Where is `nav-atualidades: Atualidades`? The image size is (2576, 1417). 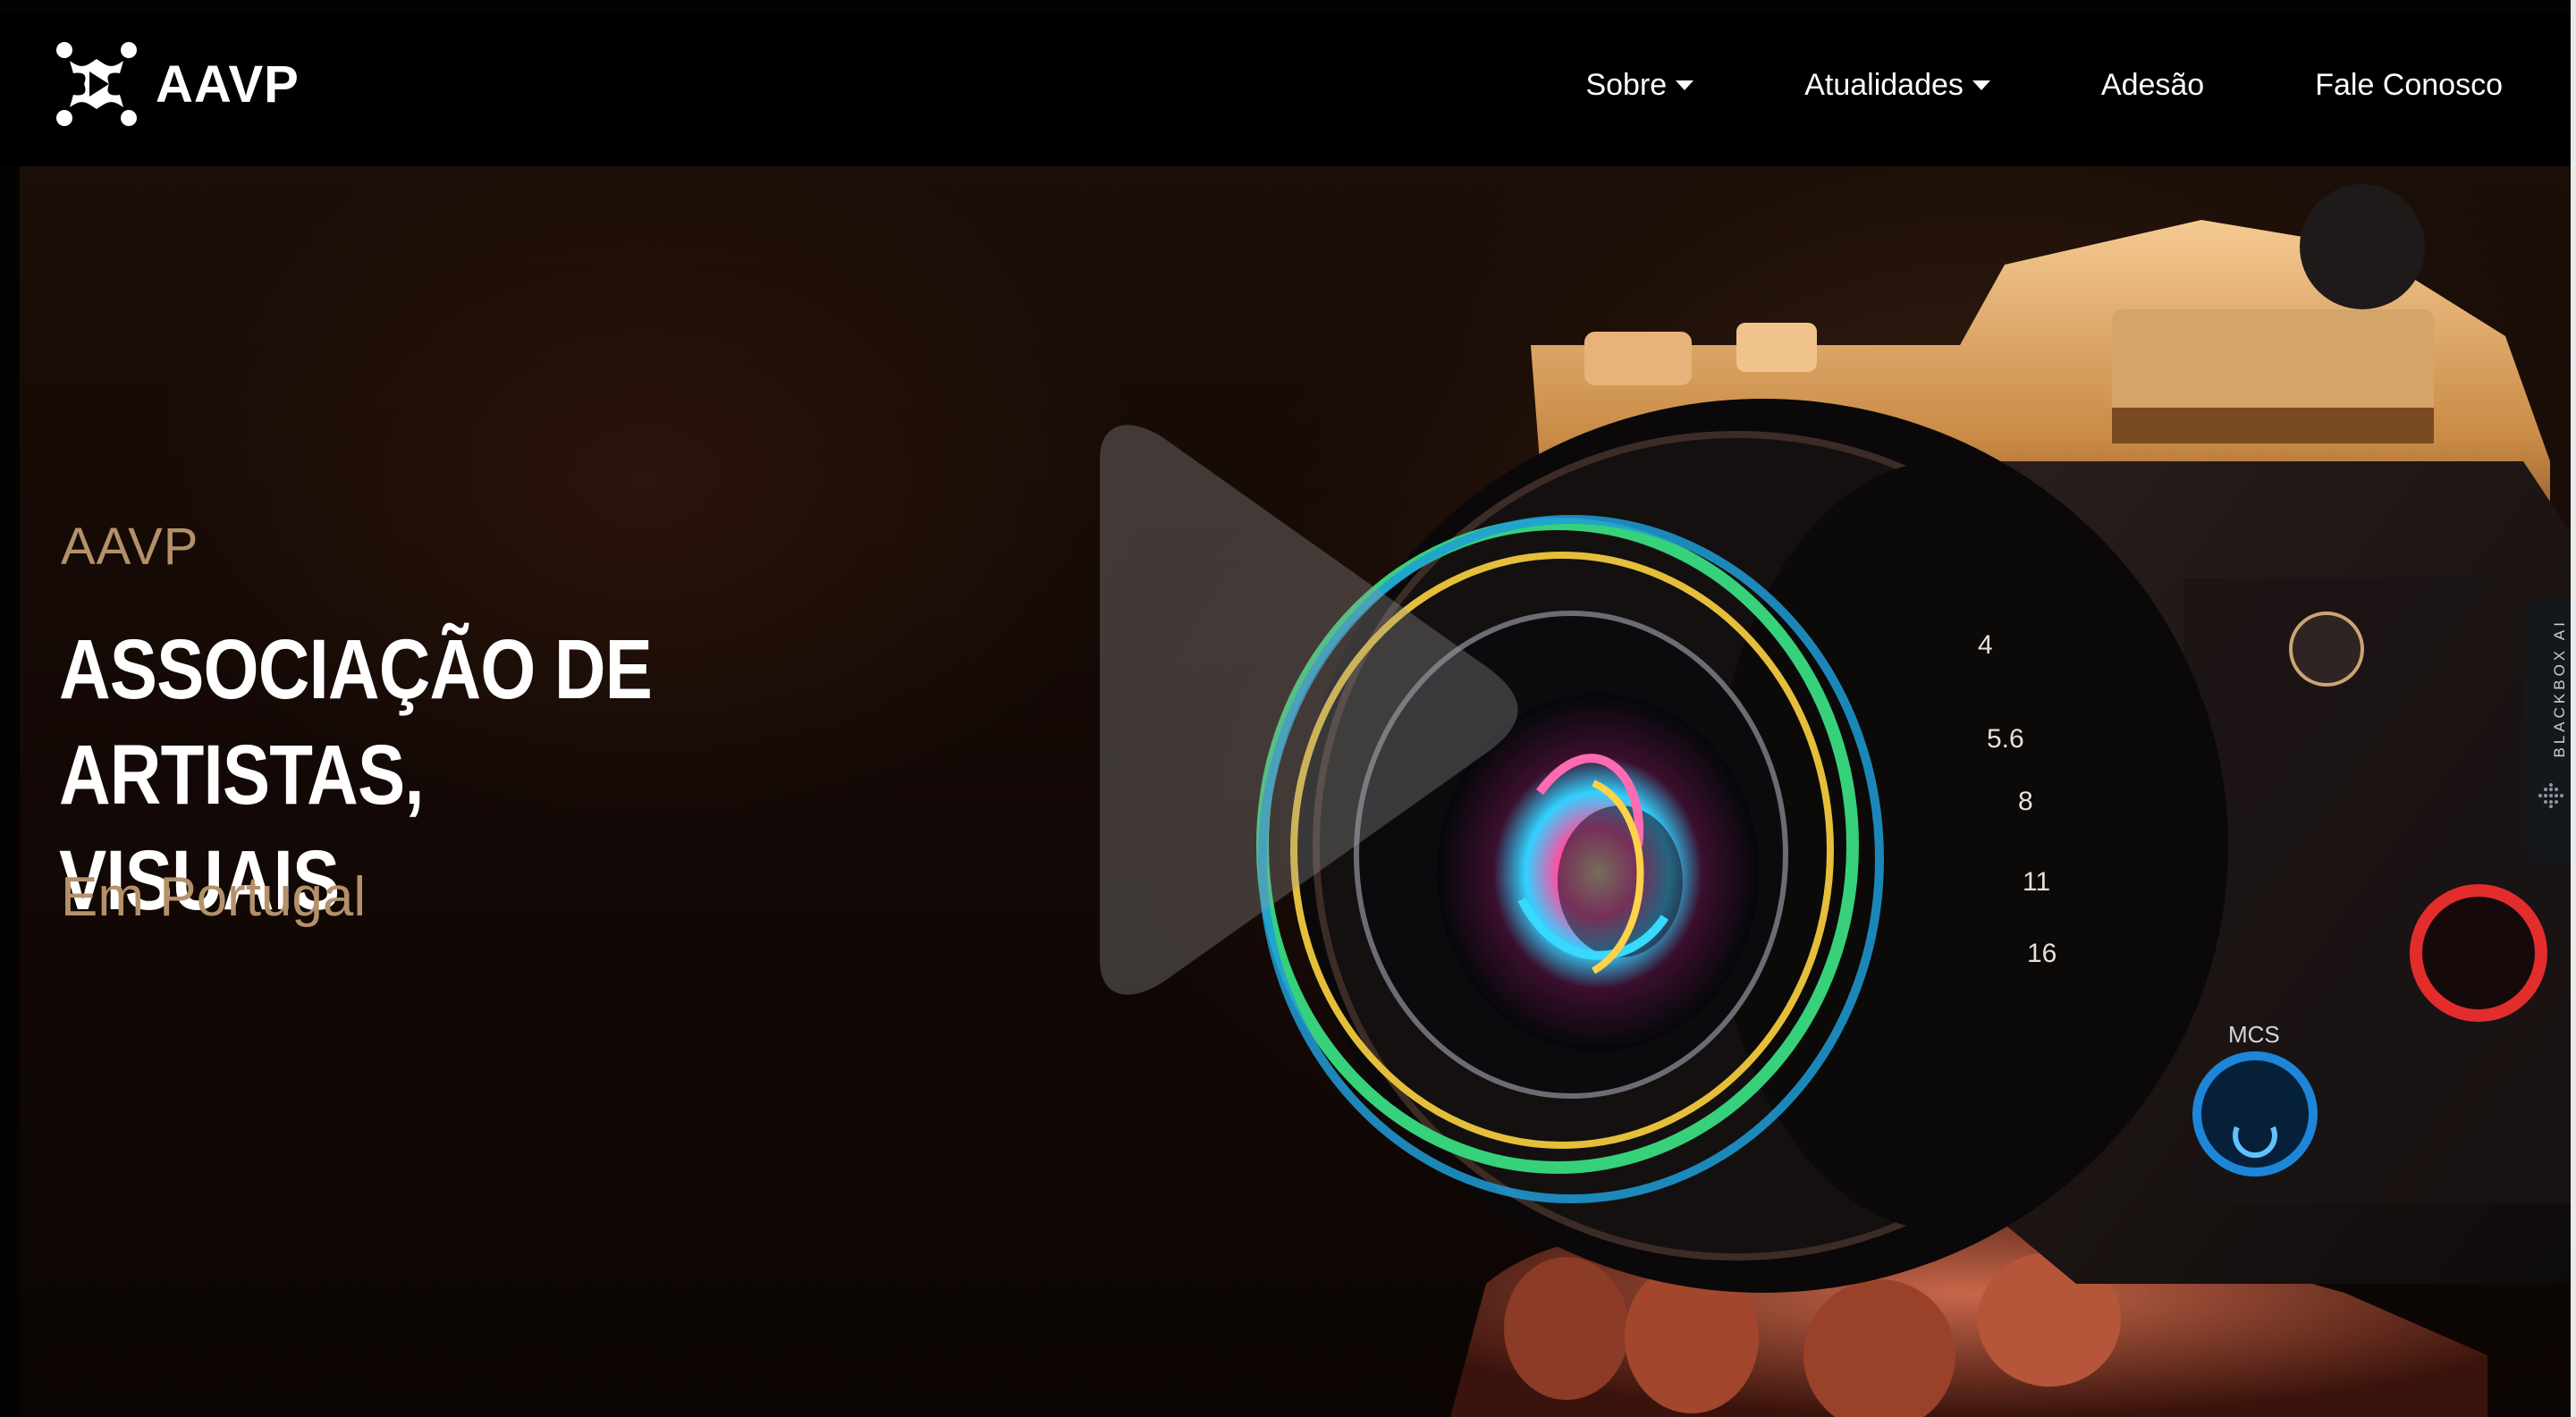
nav-atualidades: Atualidades is located at coordinates (1897, 85).